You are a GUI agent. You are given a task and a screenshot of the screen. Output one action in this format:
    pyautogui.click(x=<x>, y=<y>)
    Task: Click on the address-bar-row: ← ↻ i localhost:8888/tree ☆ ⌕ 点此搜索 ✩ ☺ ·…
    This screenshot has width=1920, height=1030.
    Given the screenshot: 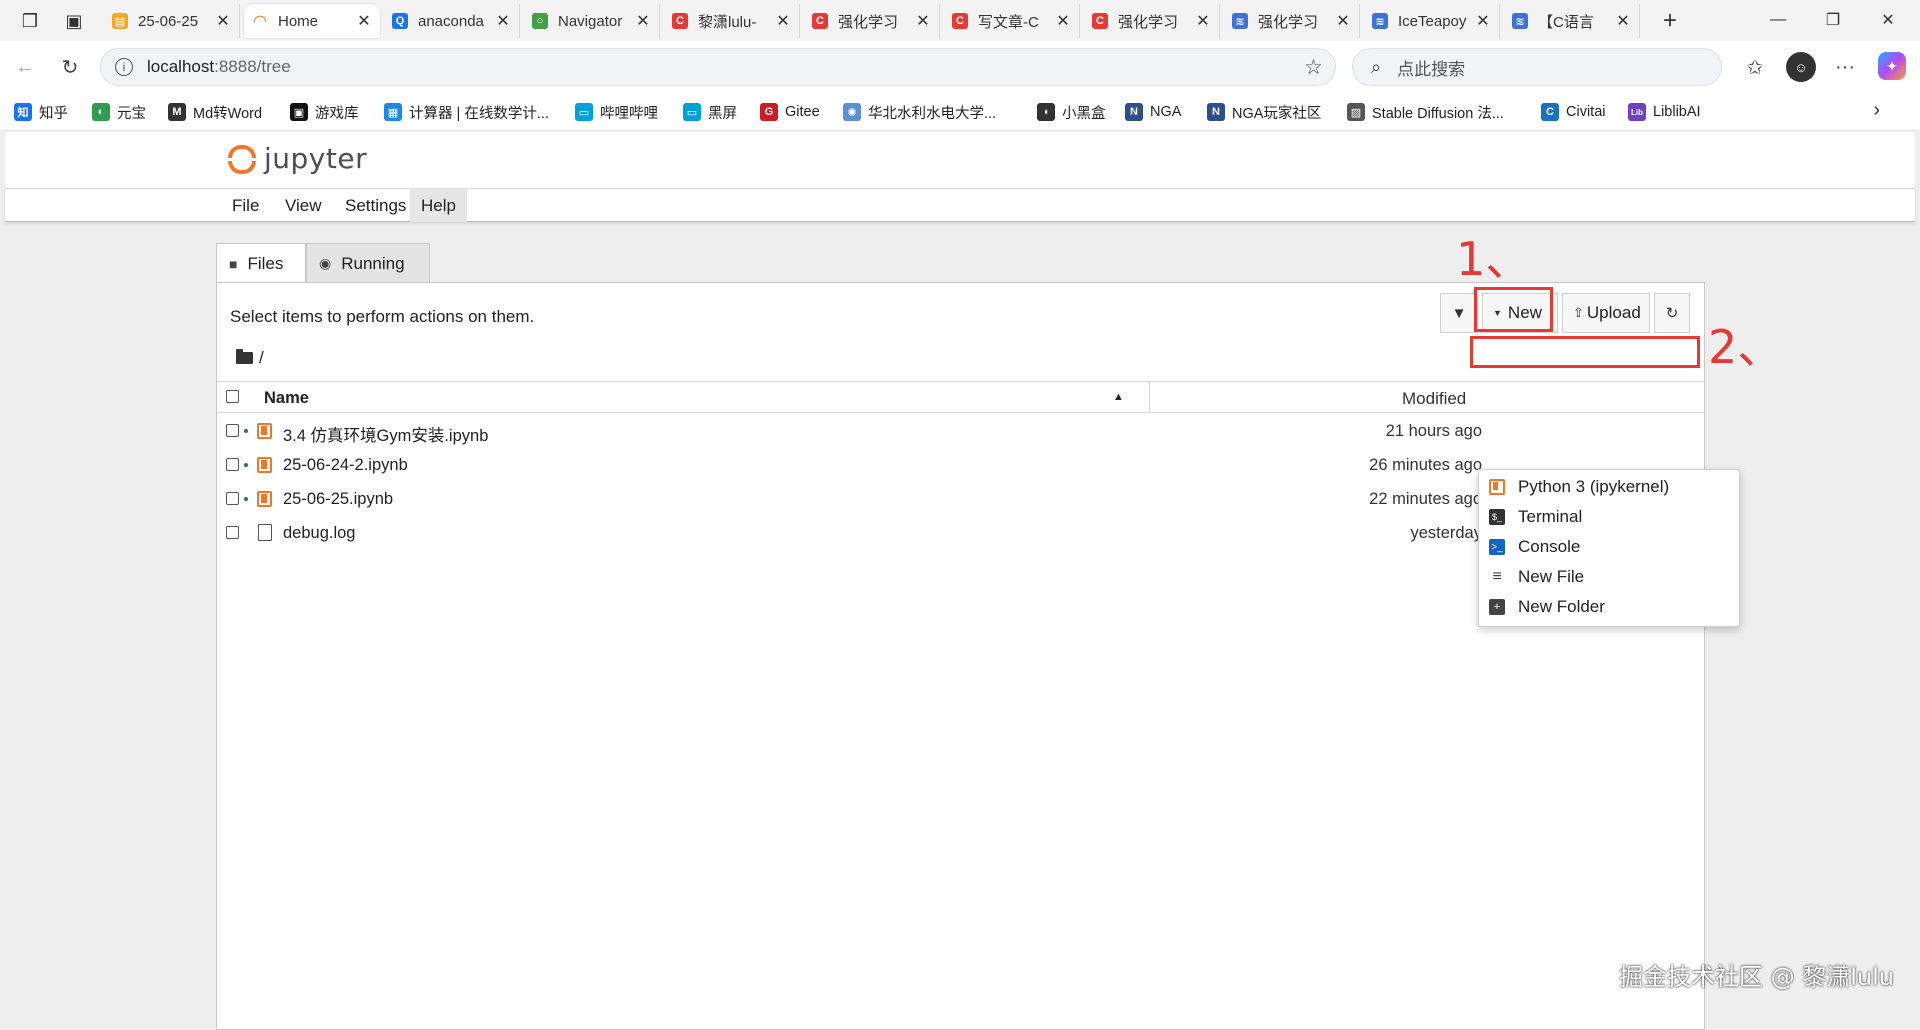 What is the action you would take?
    pyautogui.click(x=960, y=67)
    